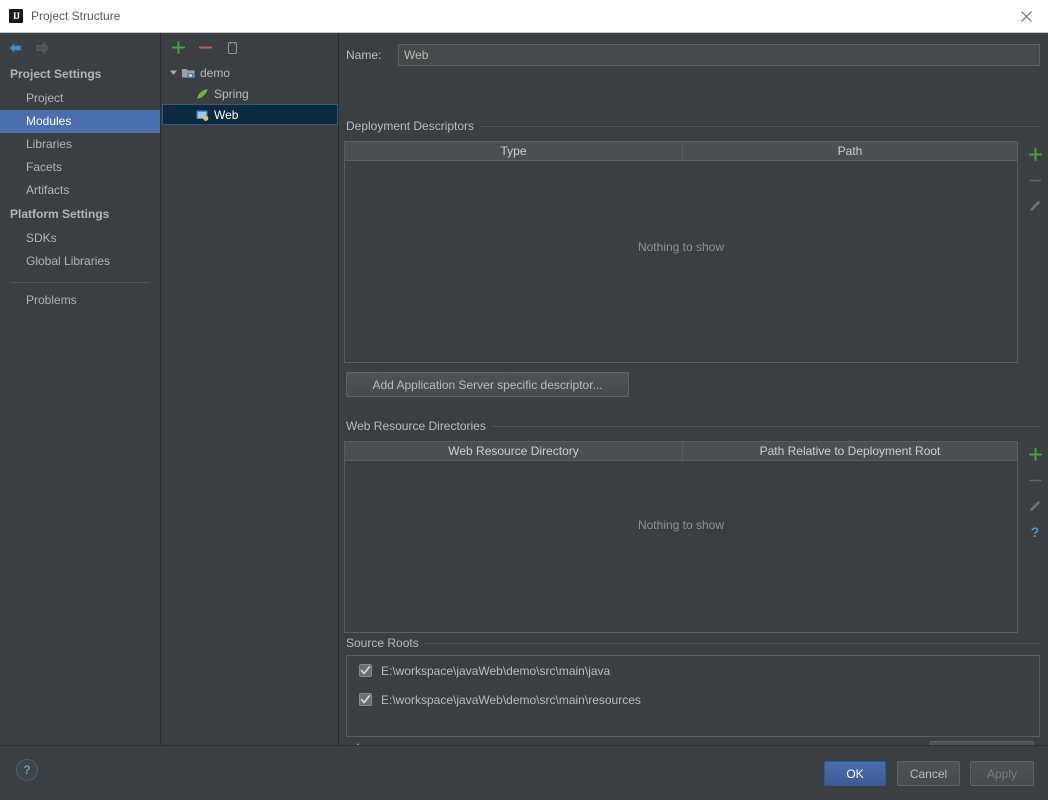 This screenshot has width=1048, height=800. Describe the element at coordinates (202, 115) in the screenshot. I see `web-facet-icon` at that location.